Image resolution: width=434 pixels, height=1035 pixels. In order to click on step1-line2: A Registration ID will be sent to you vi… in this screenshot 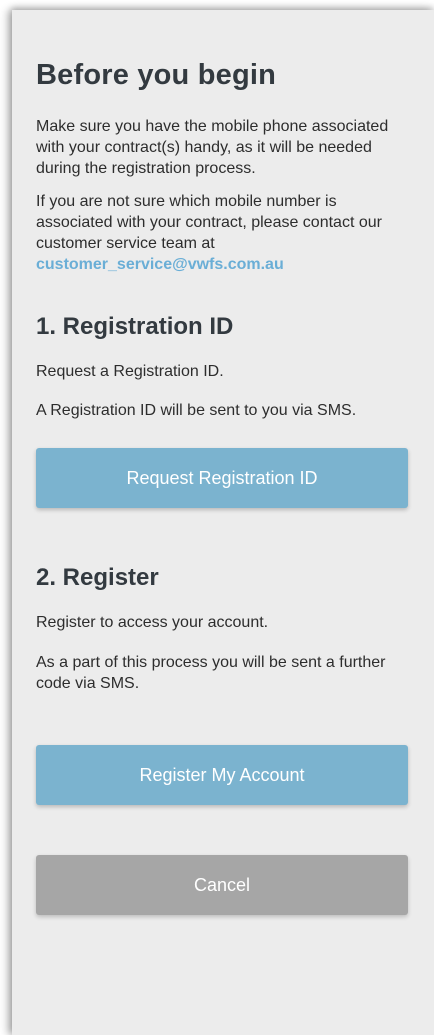, I will do `click(196, 410)`.